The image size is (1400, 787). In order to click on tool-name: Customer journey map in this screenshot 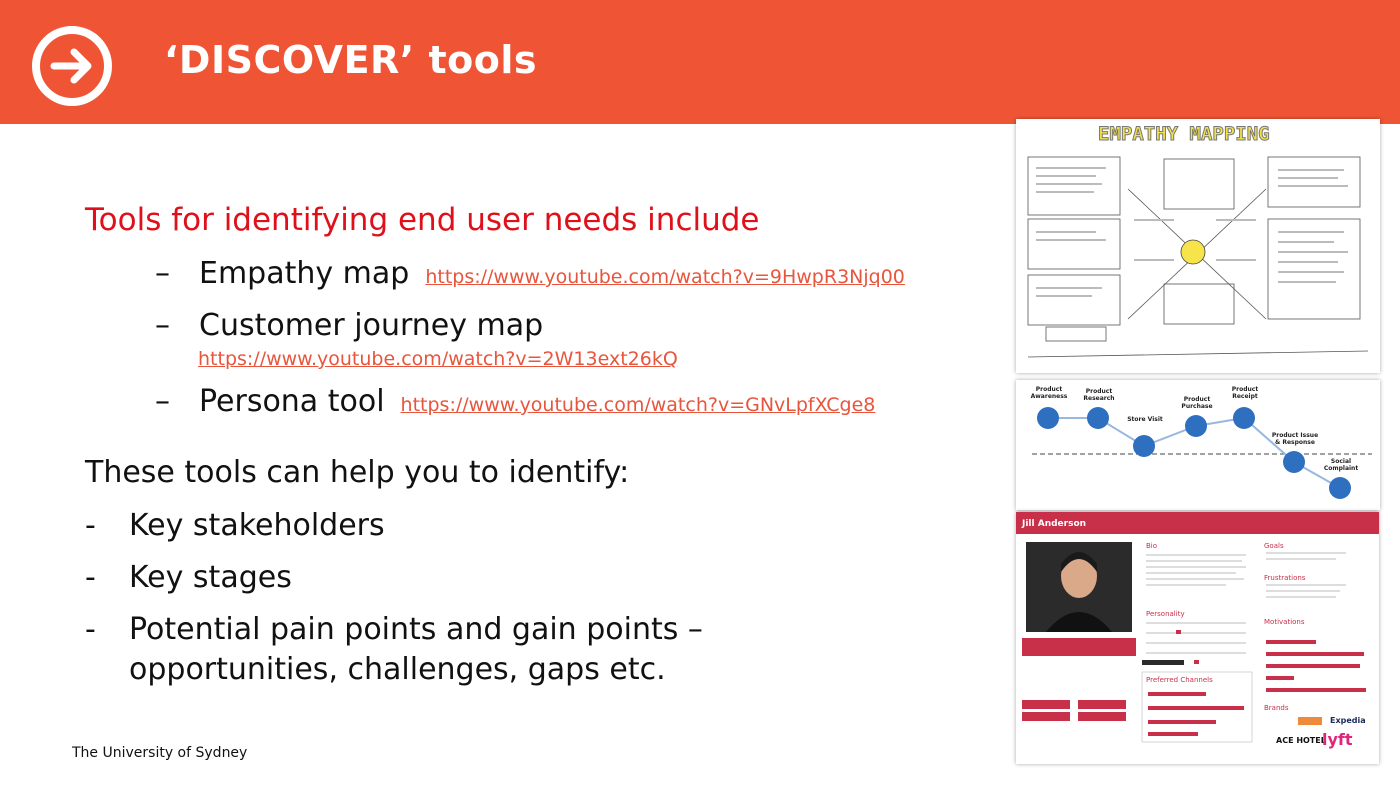, I will do `click(371, 325)`.